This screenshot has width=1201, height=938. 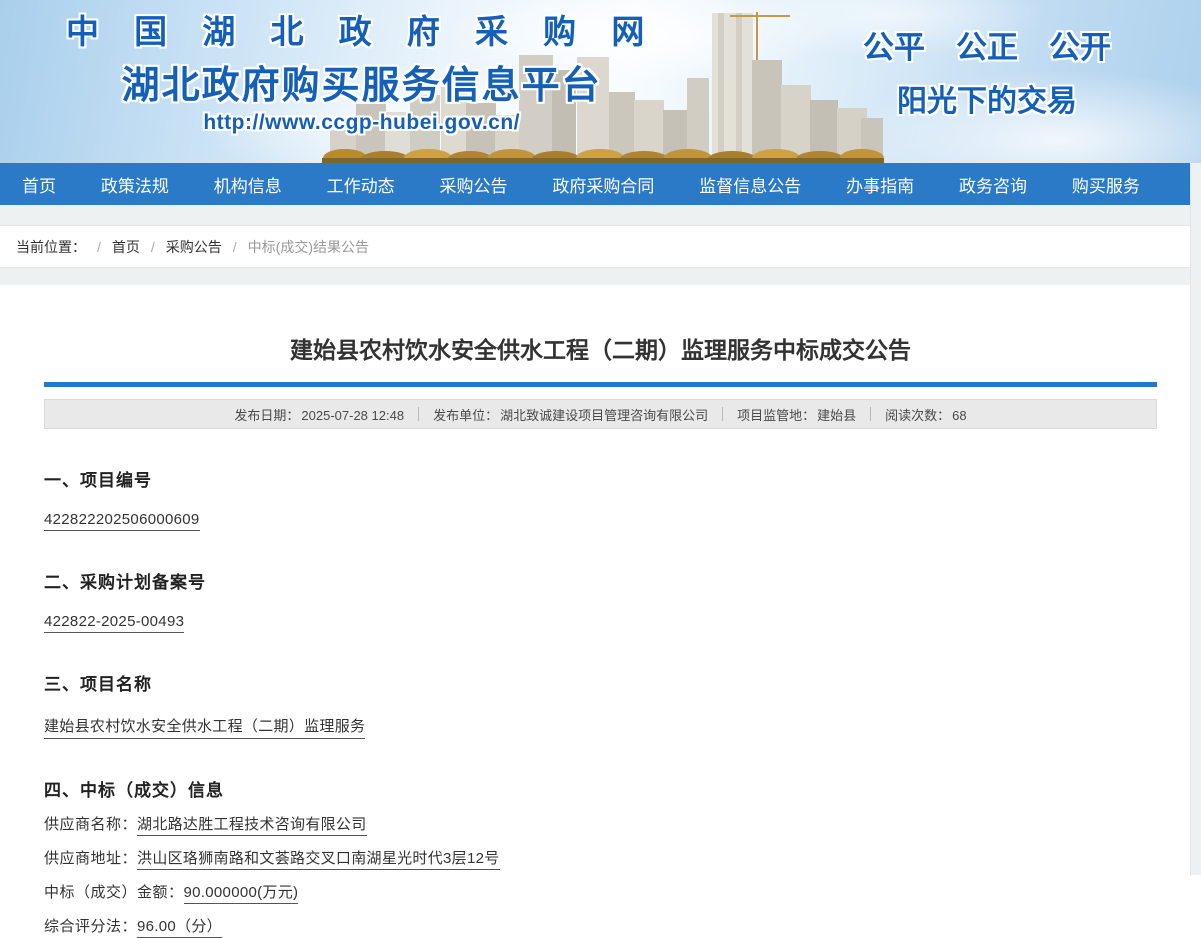 What do you see at coordinates (126, 247) in the screenshot?
I see `breadcrumb-item-home: 首页` at bounding box center [126, 247].